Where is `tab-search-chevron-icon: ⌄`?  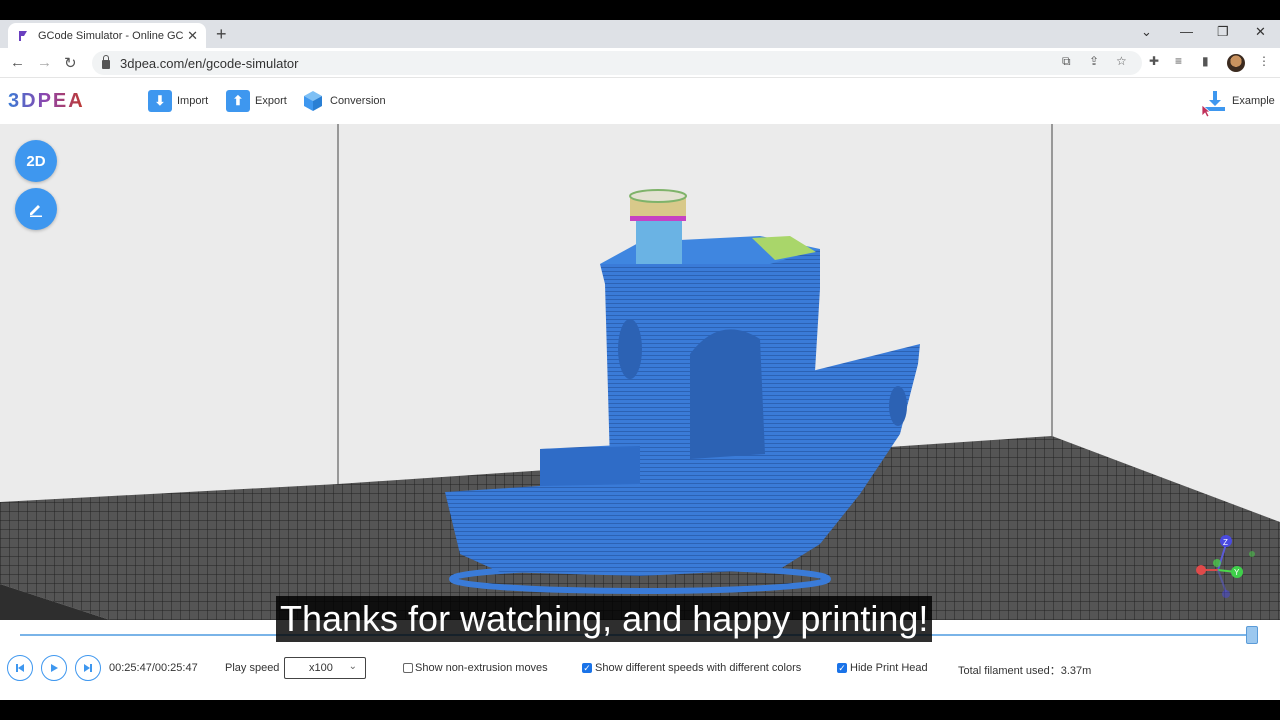 tab-search-chevron-icon: ⌄ is located at coordinates (1146, 32).